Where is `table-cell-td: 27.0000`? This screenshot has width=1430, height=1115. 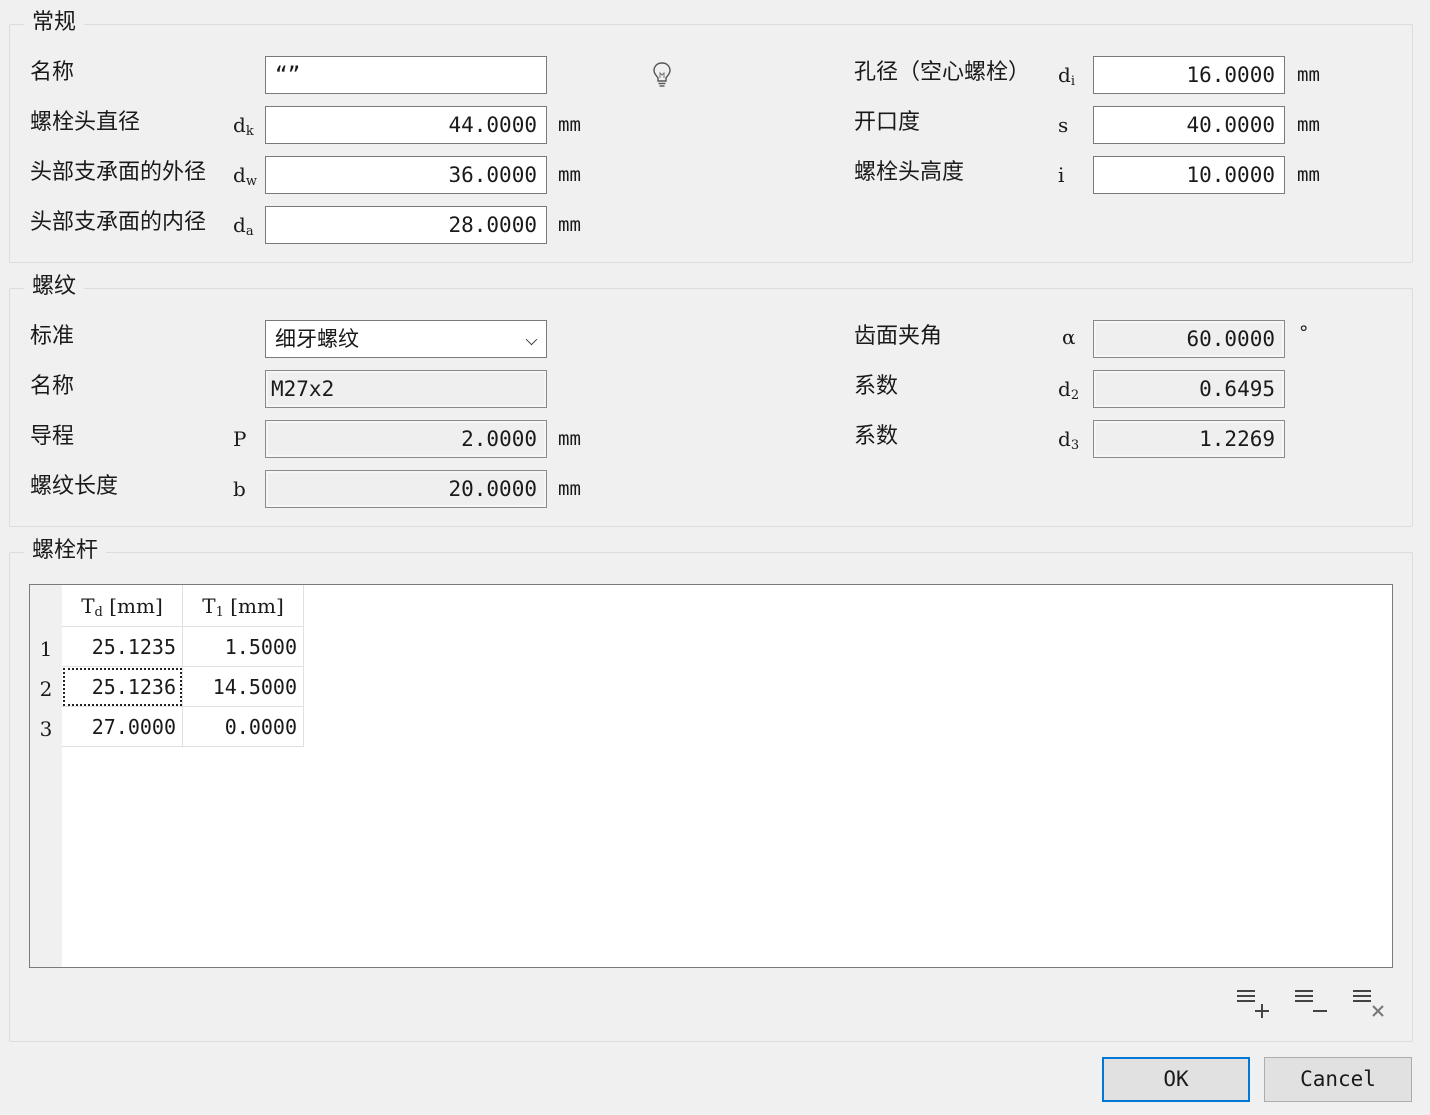 table-cell-td: 27.0000 is located at coordinates (122, 727).